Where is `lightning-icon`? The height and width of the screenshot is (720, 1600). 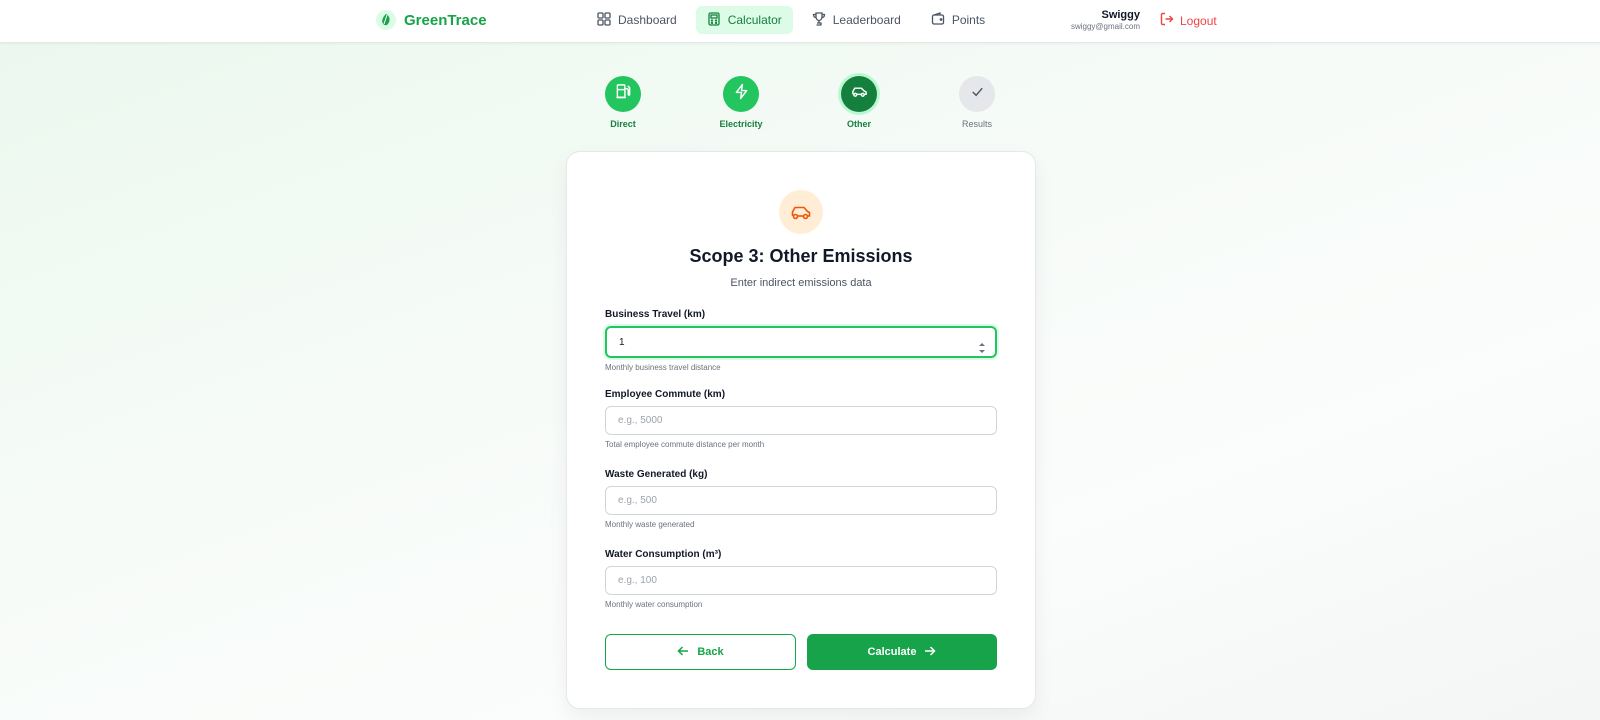
lightning-icon is located at coordinates (741, 94).